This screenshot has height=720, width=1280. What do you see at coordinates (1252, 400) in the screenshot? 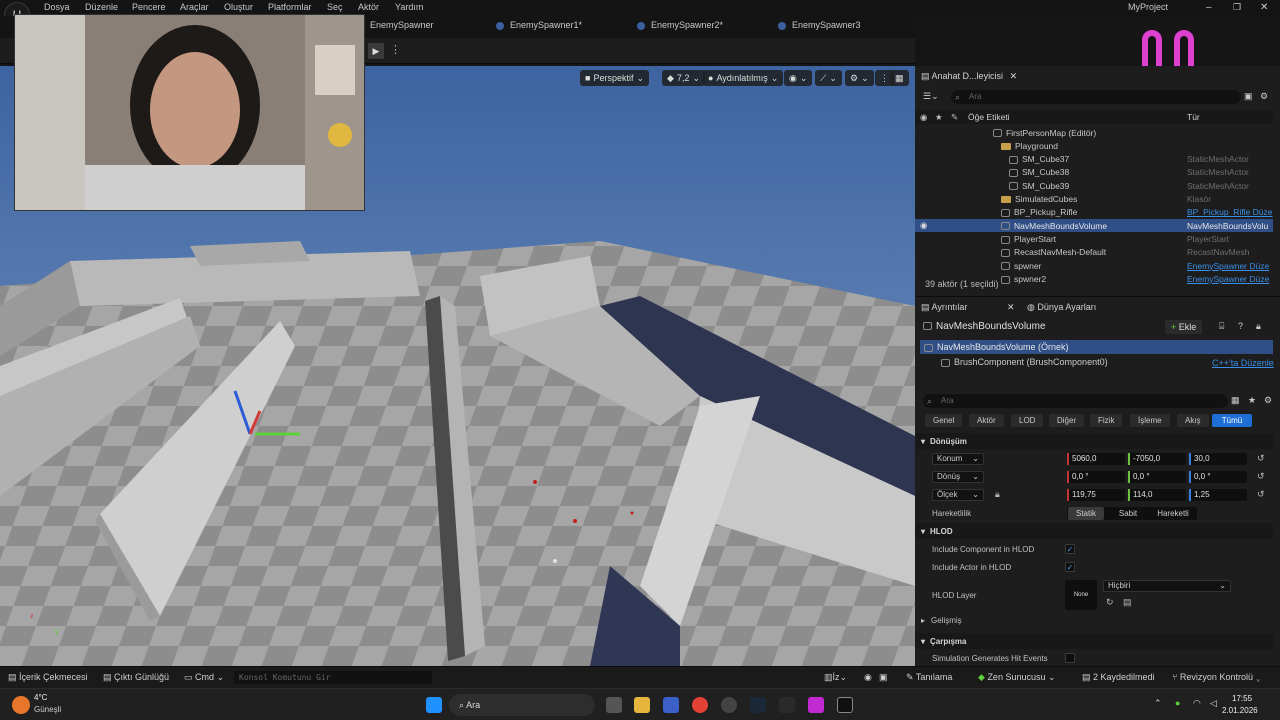
I see `star-icon: ★` at bounding box center [1252, 400].